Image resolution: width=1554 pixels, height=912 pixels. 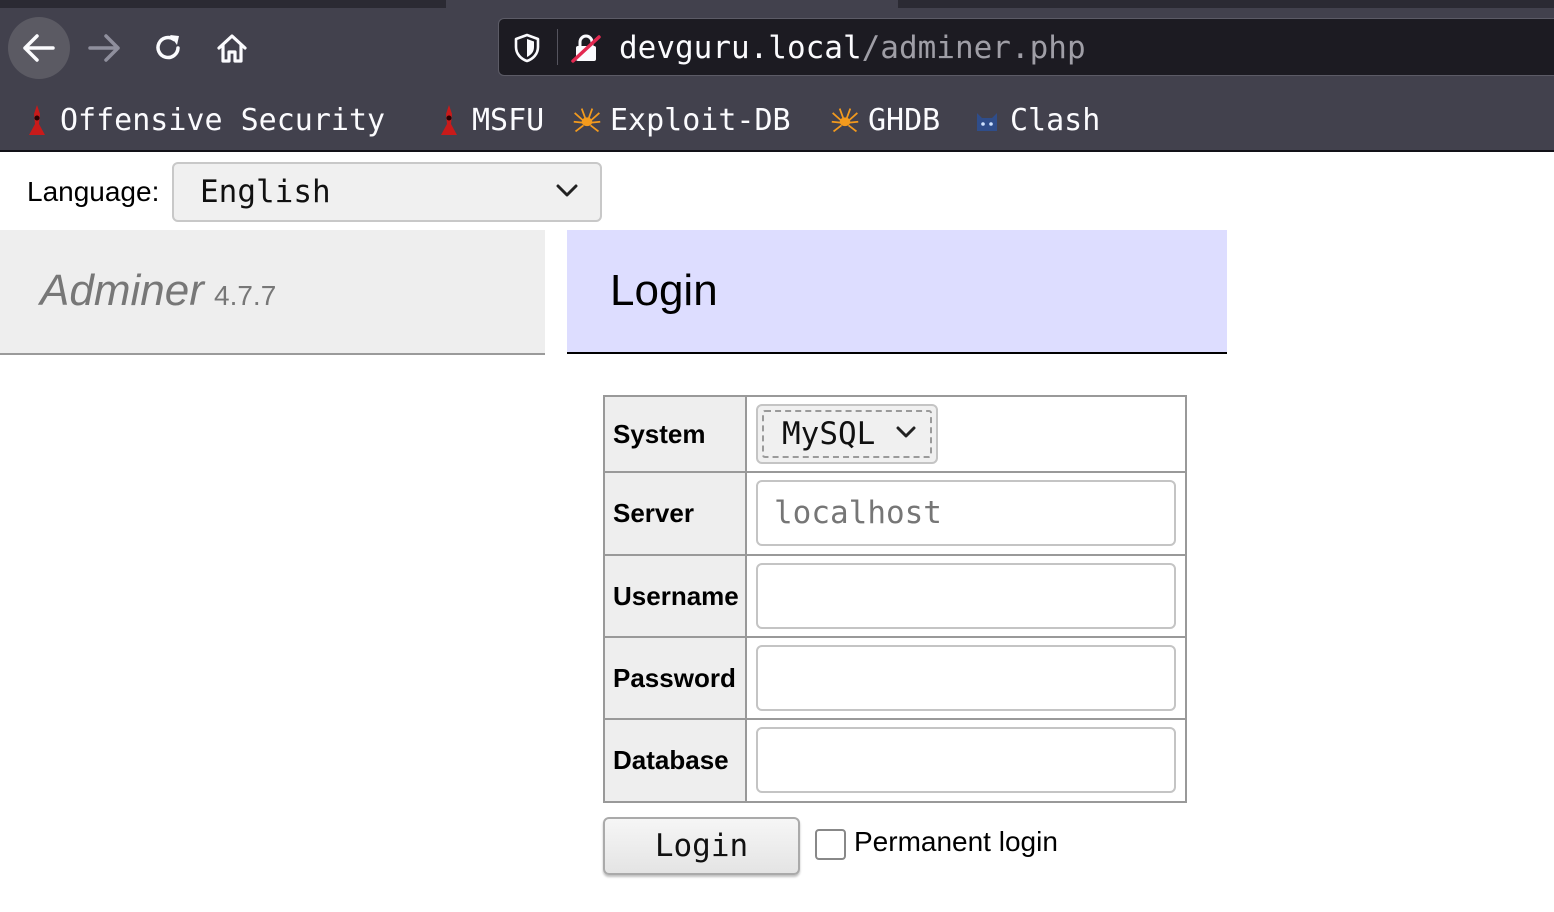 What do you see at coordinates (830, 844) in the screenshot?
I see `permanent-login-checkbox` at bounding box center [830, 844].